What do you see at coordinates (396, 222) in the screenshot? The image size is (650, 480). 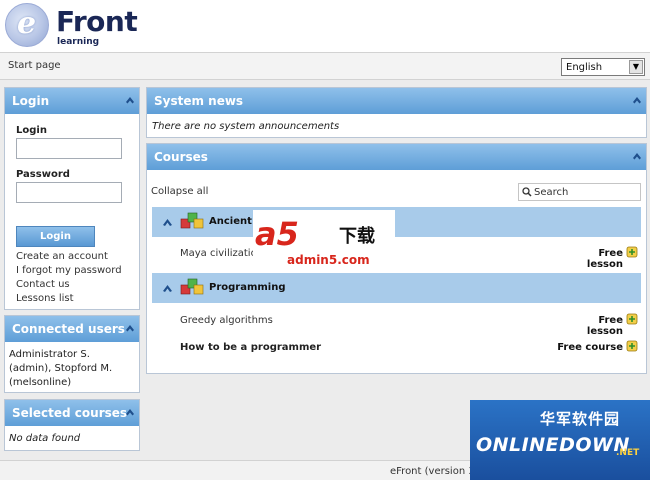 I see `category-bar: Ancient C` at bounding box center [396, 222].